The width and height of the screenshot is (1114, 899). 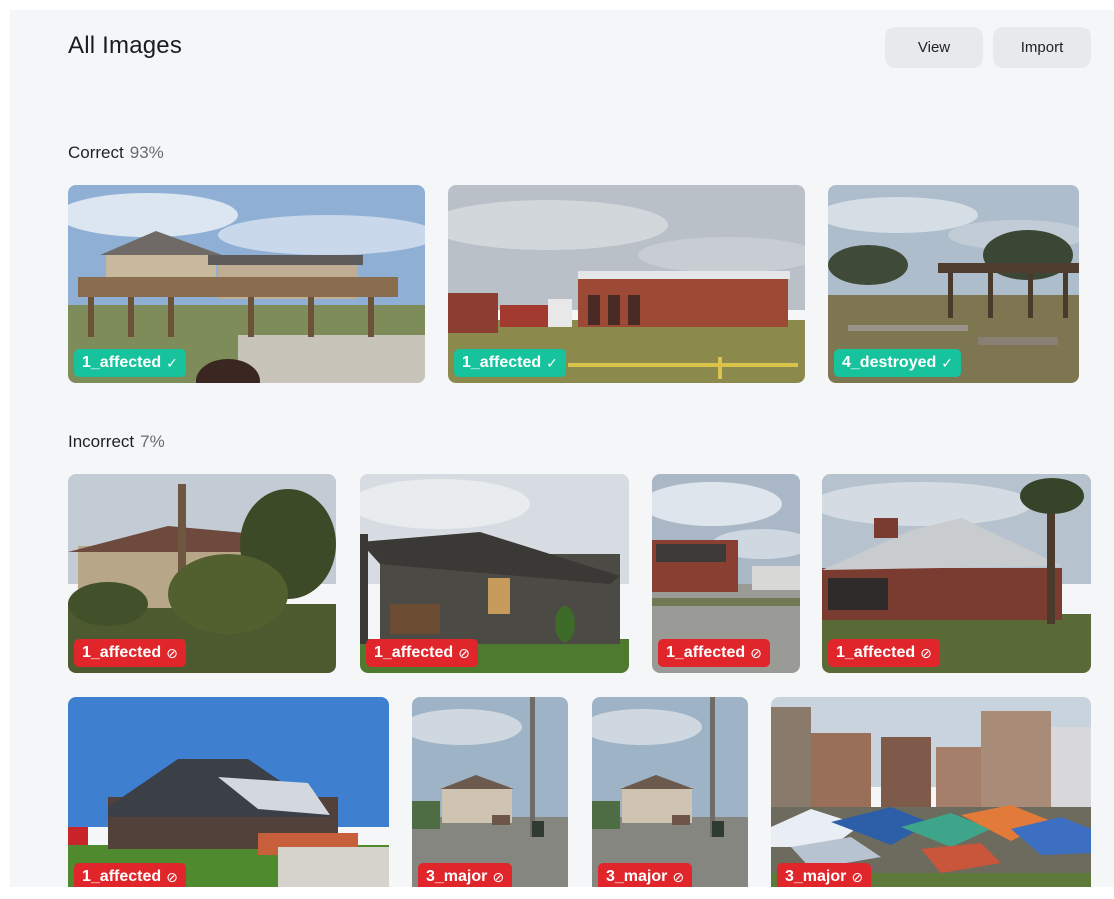 What do you see at coordinates (101, 441) in the screenshot?
I see `section-incorrect-label: Incorrect` at bounding box center [101, 441].